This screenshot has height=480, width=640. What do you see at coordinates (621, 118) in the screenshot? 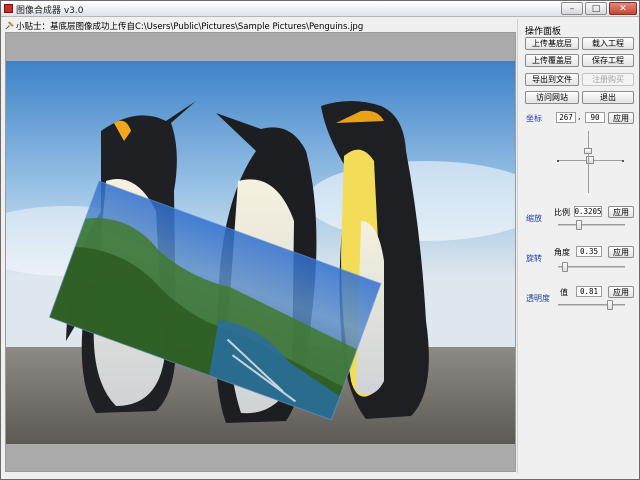
I see `coords-apply-button: 应用` at bounding box center [621, 118].